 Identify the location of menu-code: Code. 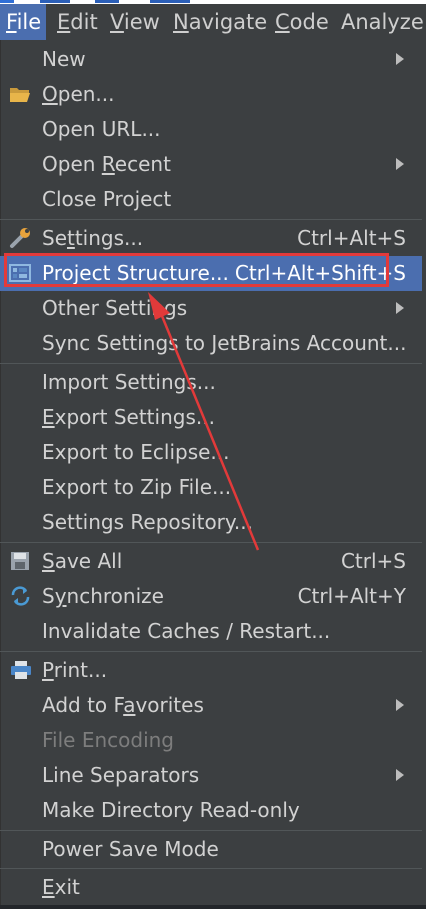
(302, 22).